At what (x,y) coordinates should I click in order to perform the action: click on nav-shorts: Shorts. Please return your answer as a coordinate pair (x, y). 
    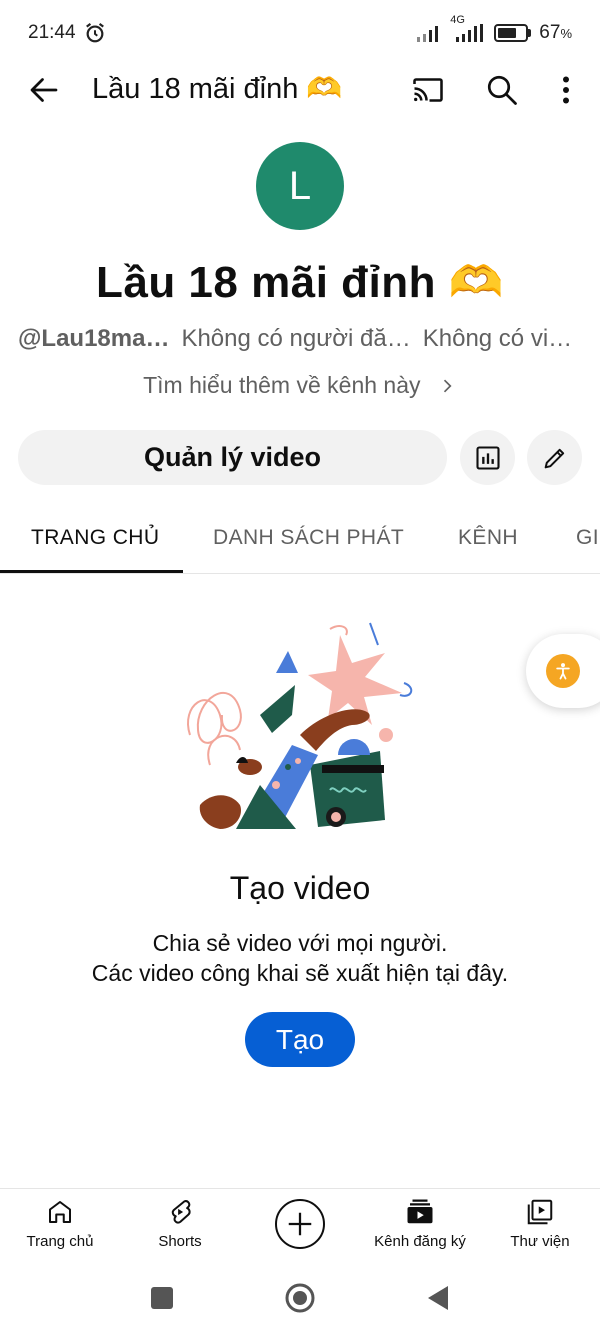
    Looking at the image, I should click on (180, 1223).